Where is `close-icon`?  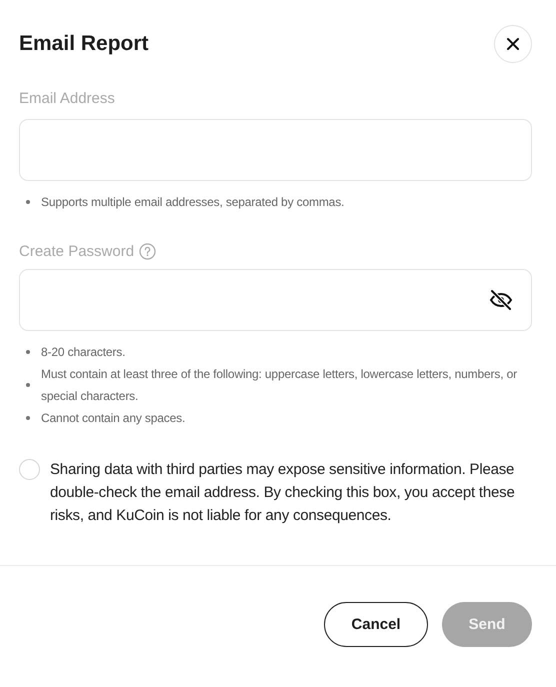
close-icon is located at coordinates (513, 44).